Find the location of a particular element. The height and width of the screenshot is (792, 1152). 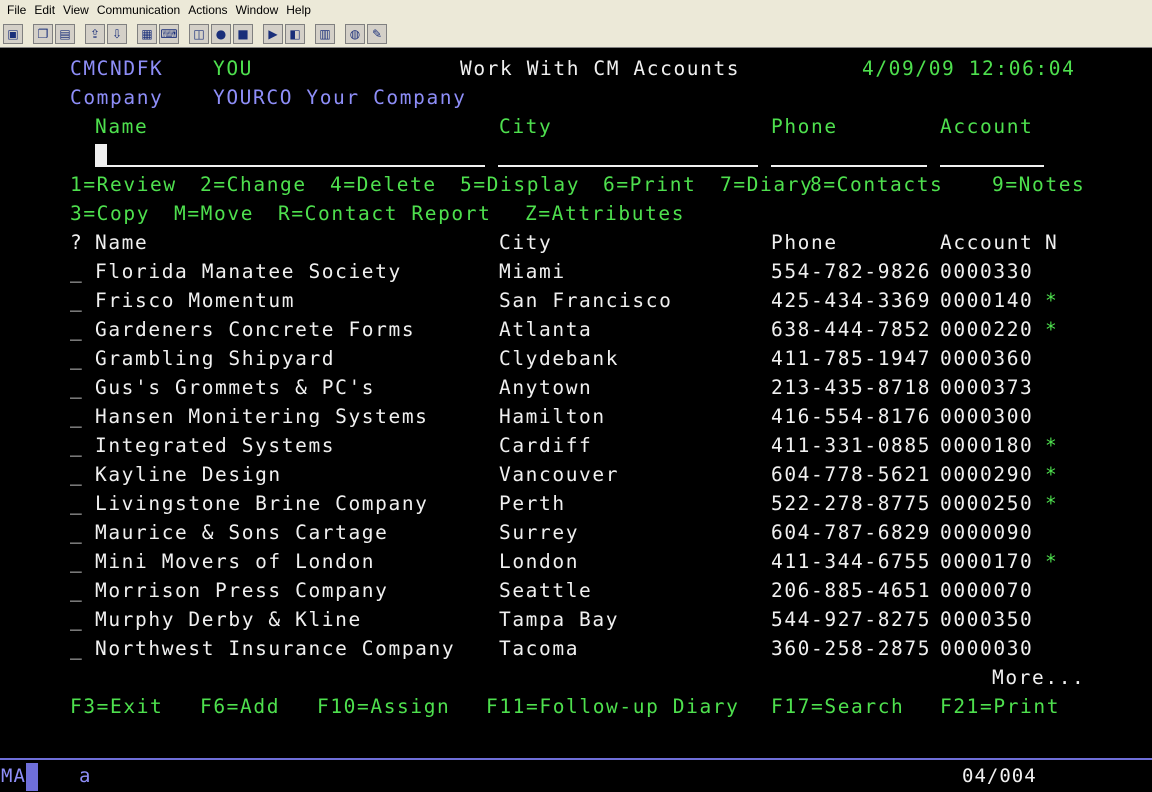

search-name-input is located at coordinates (290, 166).